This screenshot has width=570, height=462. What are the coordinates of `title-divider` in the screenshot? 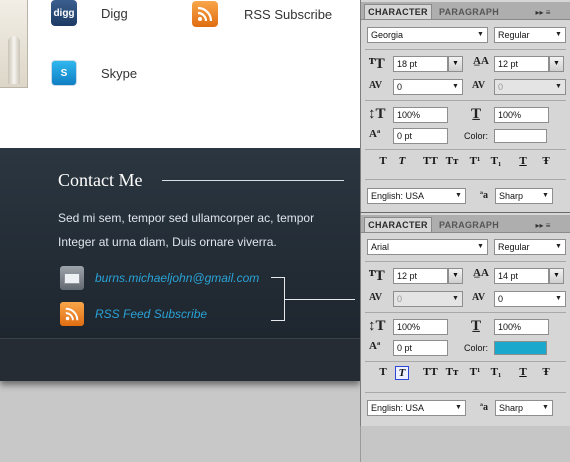 It's located at (253, 180).